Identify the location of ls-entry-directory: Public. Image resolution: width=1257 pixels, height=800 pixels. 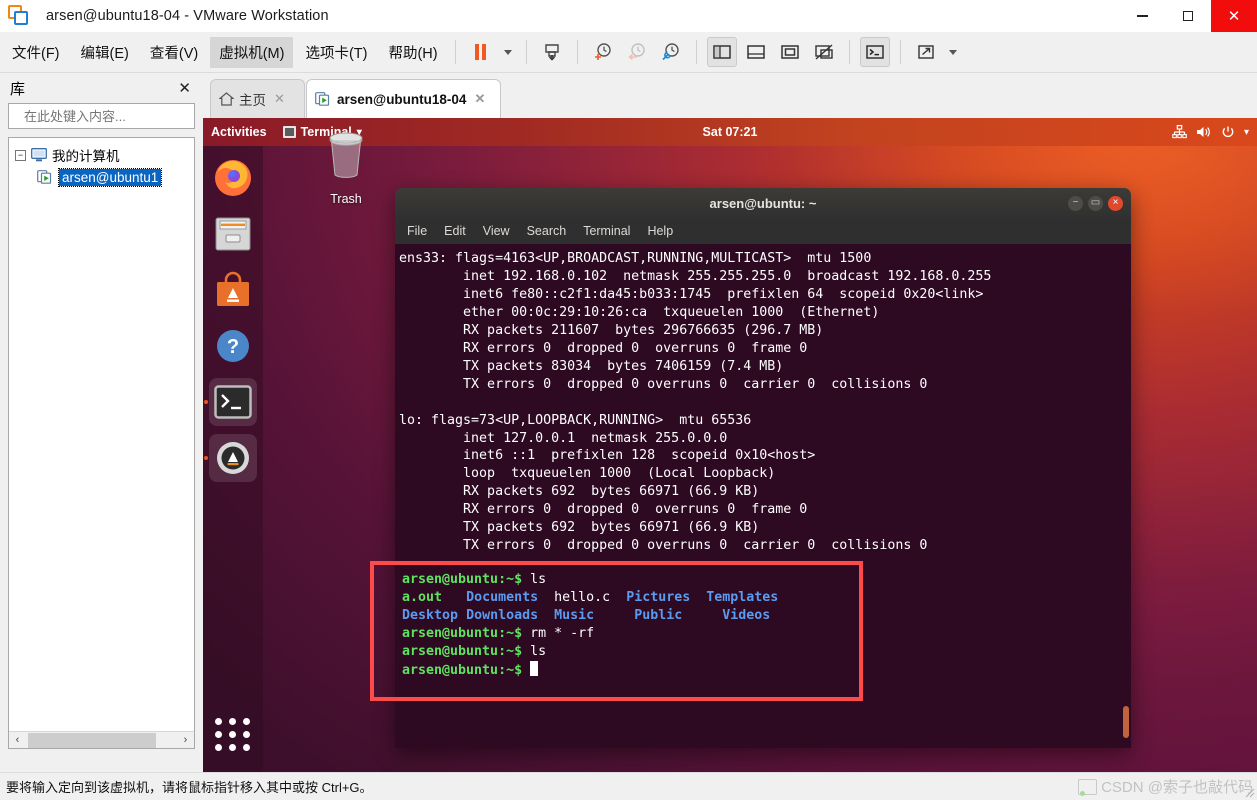
(658, 615).